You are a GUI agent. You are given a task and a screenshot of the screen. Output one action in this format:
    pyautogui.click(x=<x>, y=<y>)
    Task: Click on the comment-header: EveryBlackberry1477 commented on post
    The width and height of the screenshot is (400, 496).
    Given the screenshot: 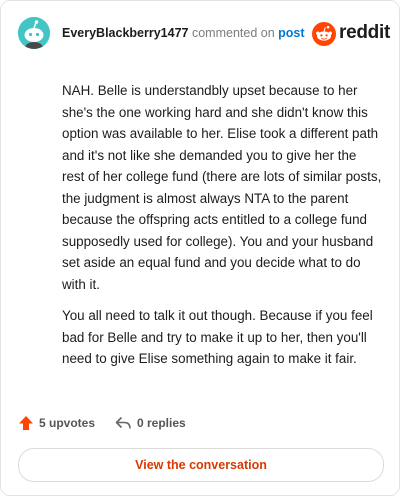 What is the action you would take?
    pyautogui.click(x=183, y=33)
    